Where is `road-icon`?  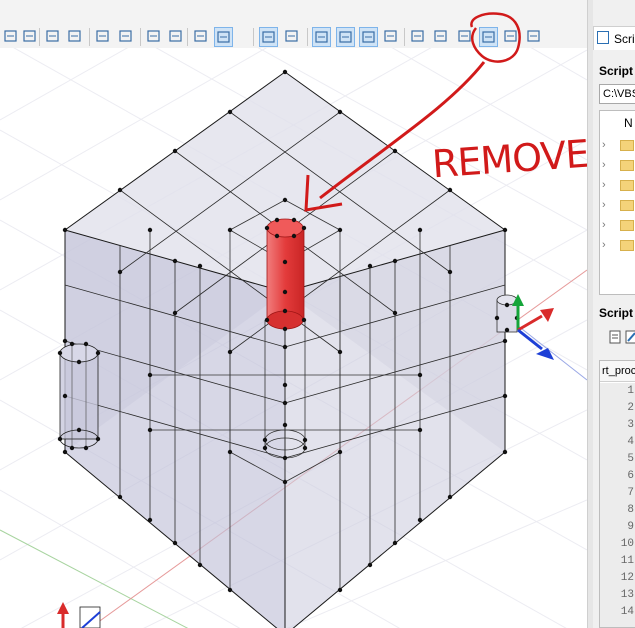 road-icon is located at coordinates (52, 36).